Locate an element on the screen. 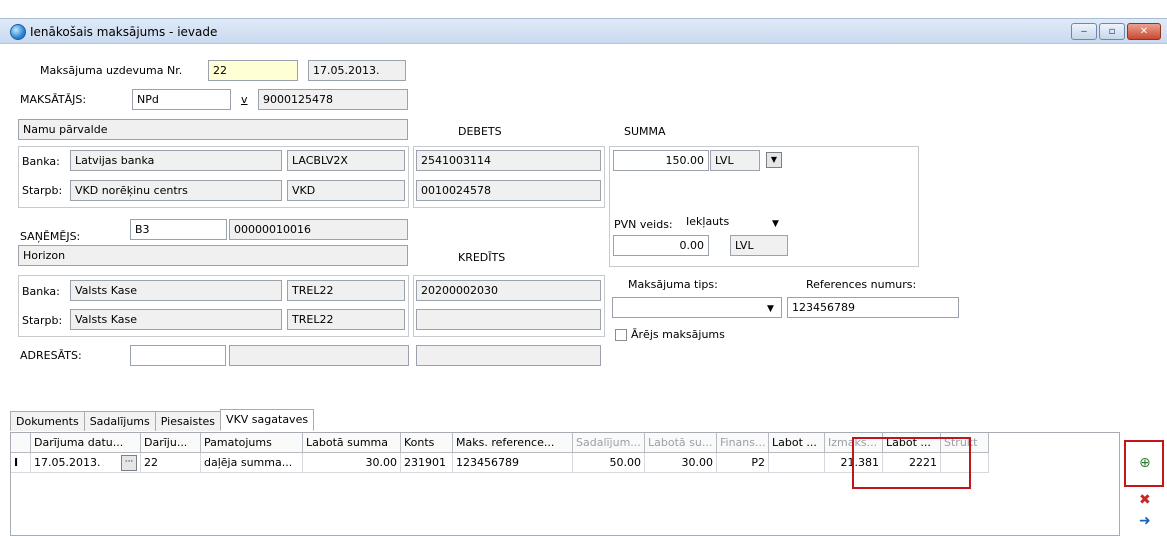  grid-cell: P2 is located at coordinates (743, 463).